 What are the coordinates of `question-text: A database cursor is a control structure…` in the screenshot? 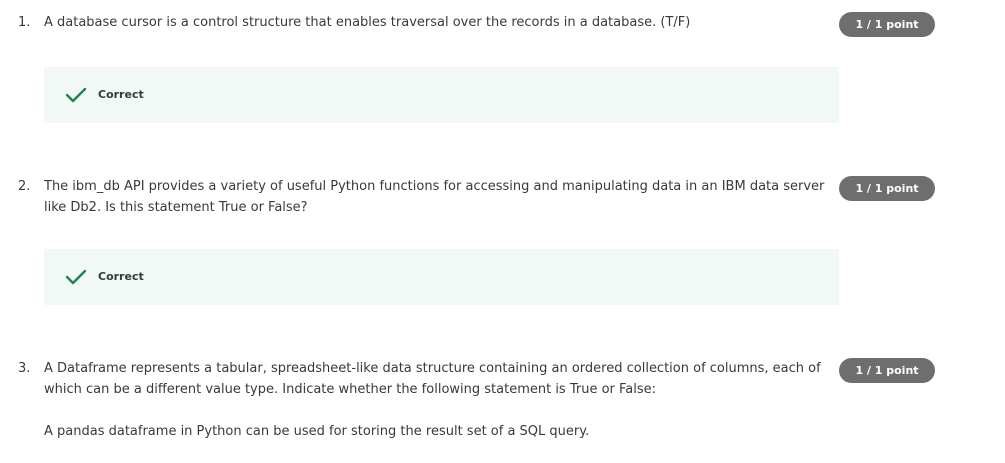 It's located at (436, 22).